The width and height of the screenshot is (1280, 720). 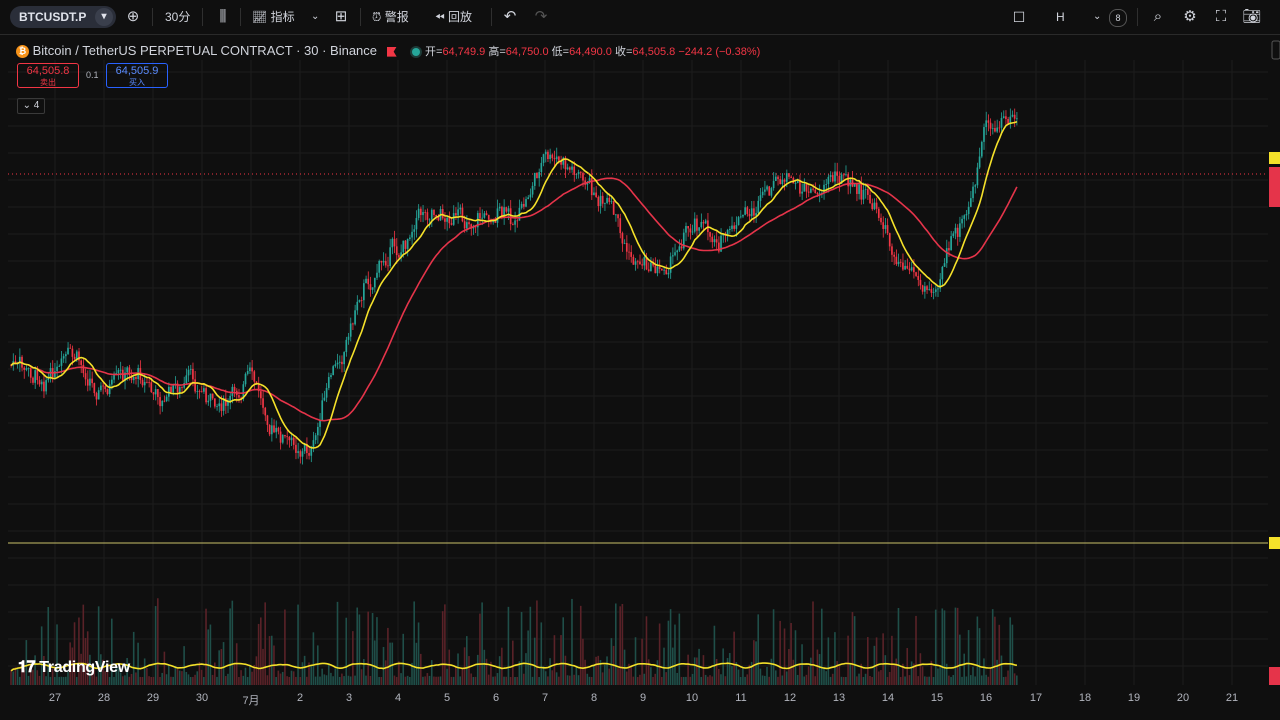 I want to click on symbol-menu-icon: ▾, so click(x=104, y=17).